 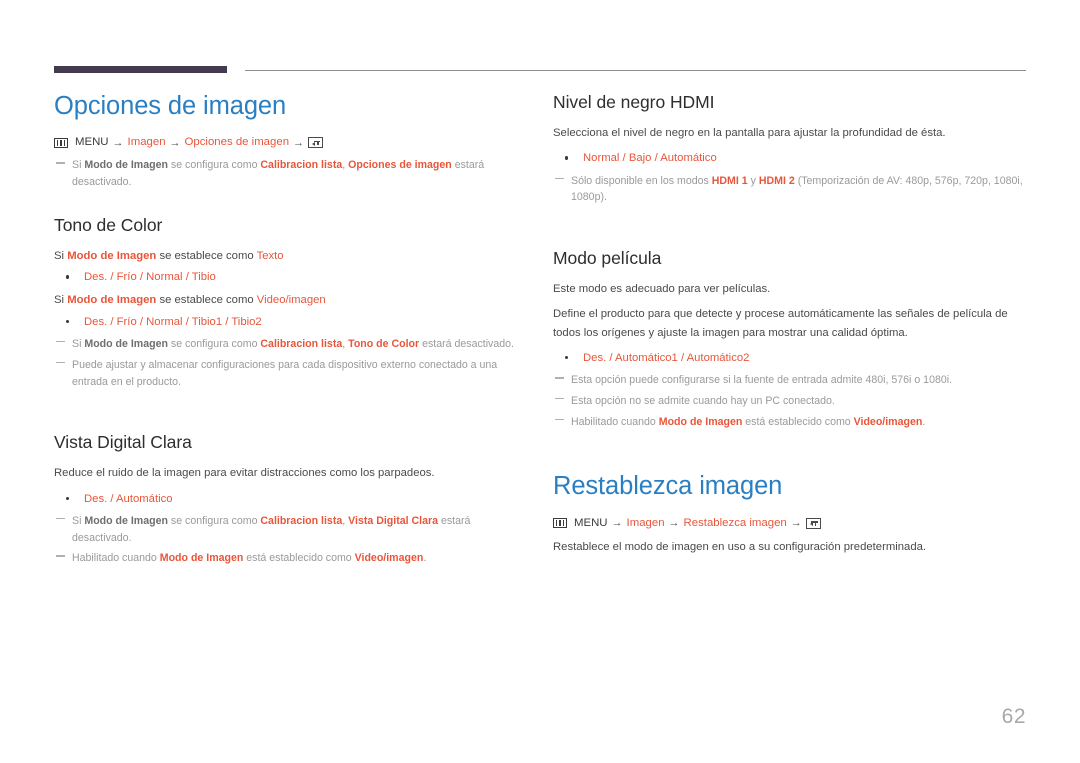 I want to click on nivel-options: Normal / Bajo / Automático, so click(x=789, y=158).